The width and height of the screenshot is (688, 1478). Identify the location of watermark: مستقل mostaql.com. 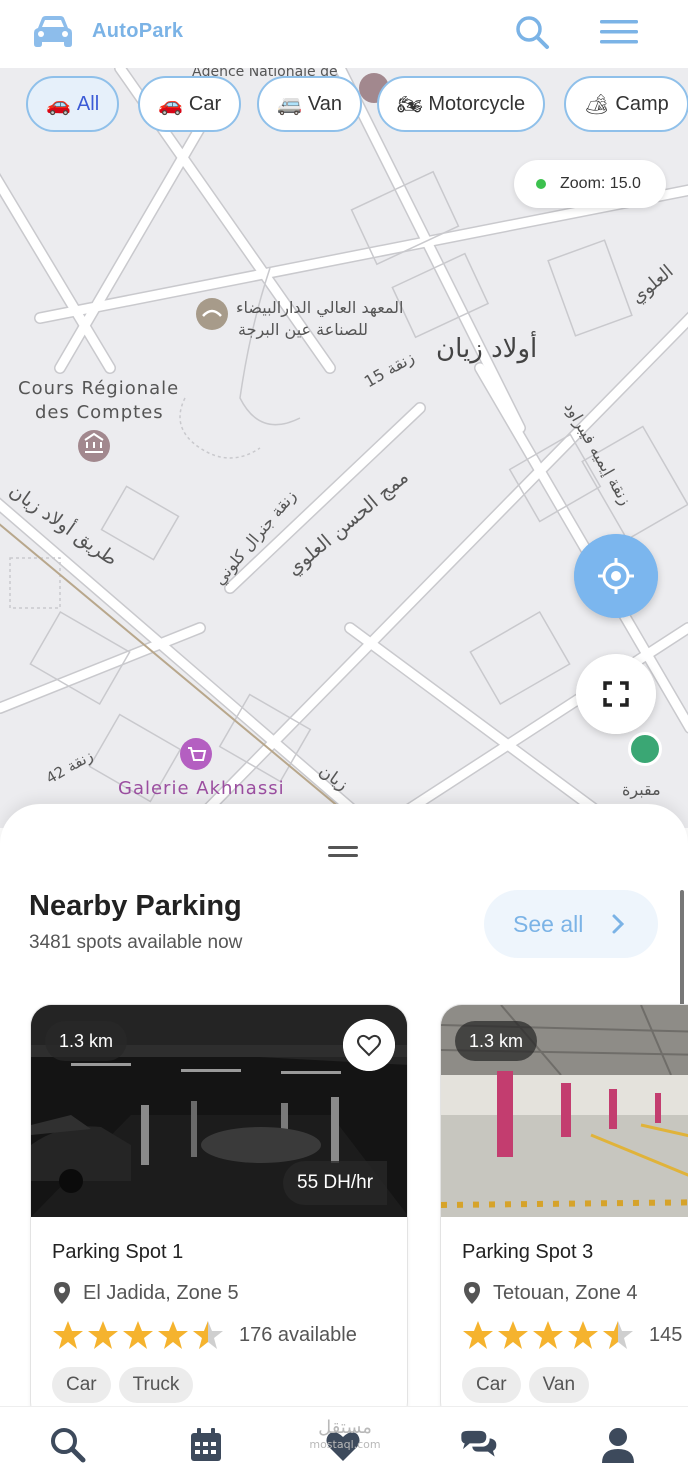
(345, 1434).